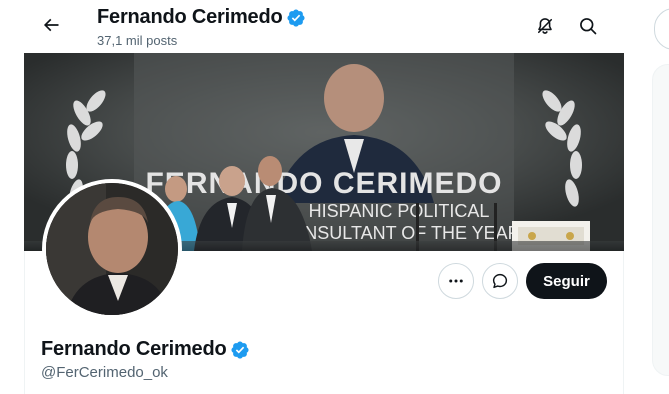  I want to click on follow-button: Seguir, so click(566, 281).